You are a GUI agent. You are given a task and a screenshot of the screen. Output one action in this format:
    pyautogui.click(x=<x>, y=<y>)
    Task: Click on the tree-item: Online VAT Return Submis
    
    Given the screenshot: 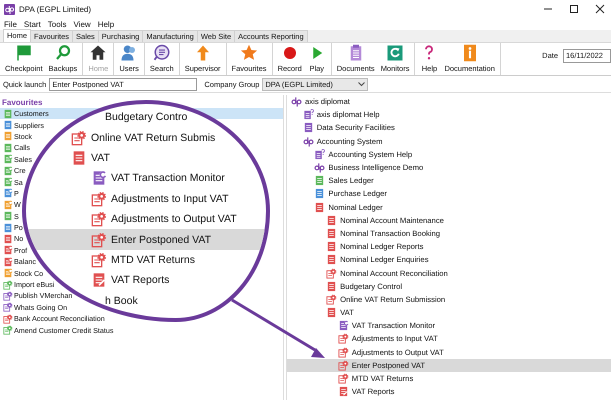 What is the action you would take?
    pyautogui.click(x=143, y=137)
    